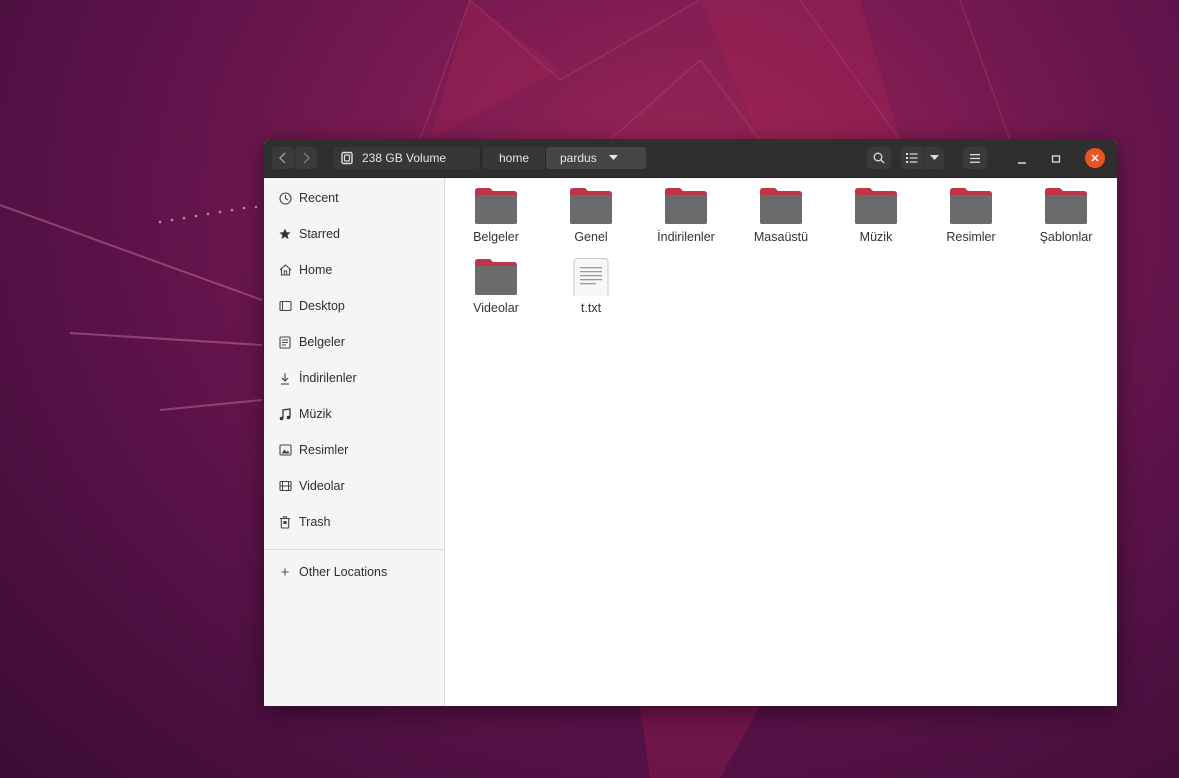 The image size is (1179, 778). I want to click on chevron-right-icon, so click(306, 158).